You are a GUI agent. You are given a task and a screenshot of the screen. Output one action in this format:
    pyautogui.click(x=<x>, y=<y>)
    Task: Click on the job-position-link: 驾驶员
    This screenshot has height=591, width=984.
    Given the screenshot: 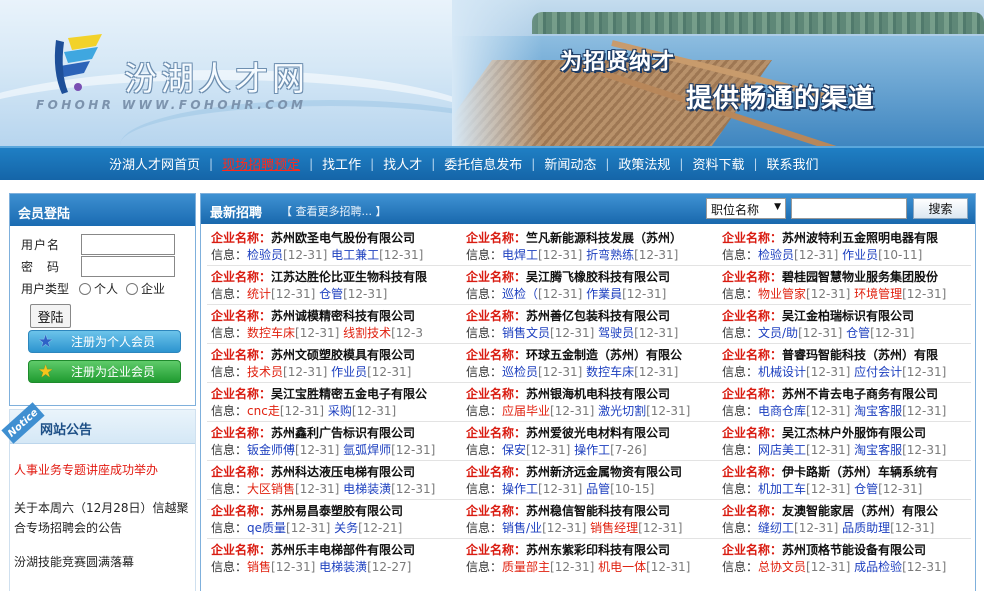 What is the action you would take?
    pyautogui.click(x=616, y=333)
    